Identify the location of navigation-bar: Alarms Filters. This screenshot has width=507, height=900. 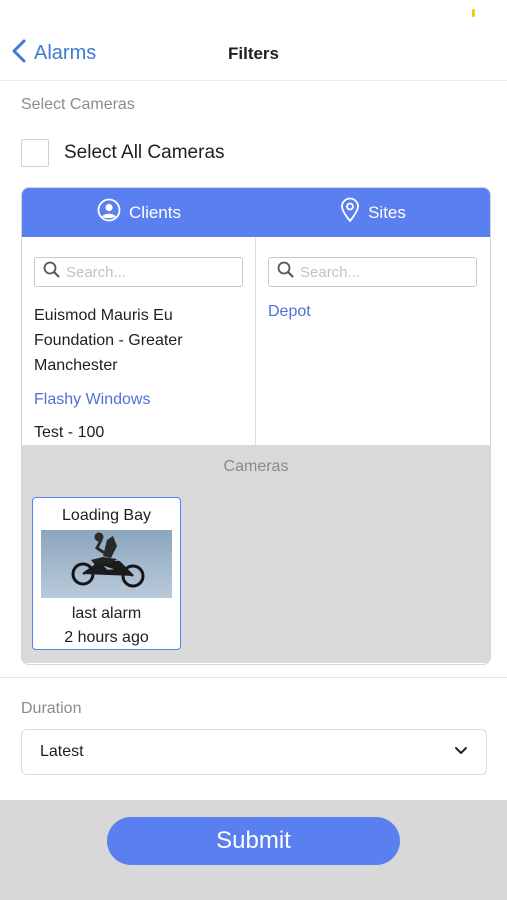
(253, 54).